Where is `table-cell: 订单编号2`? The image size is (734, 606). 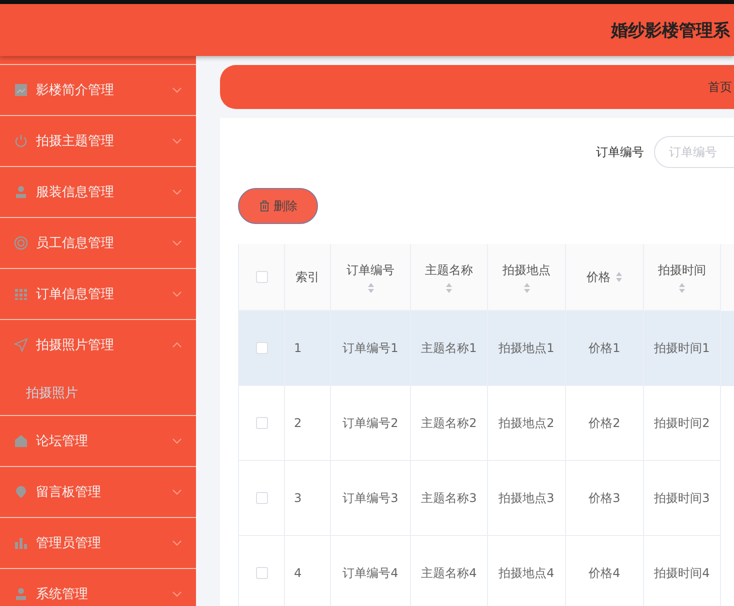
table-cell: 订单编号2 is located at coordinates (370, 423).